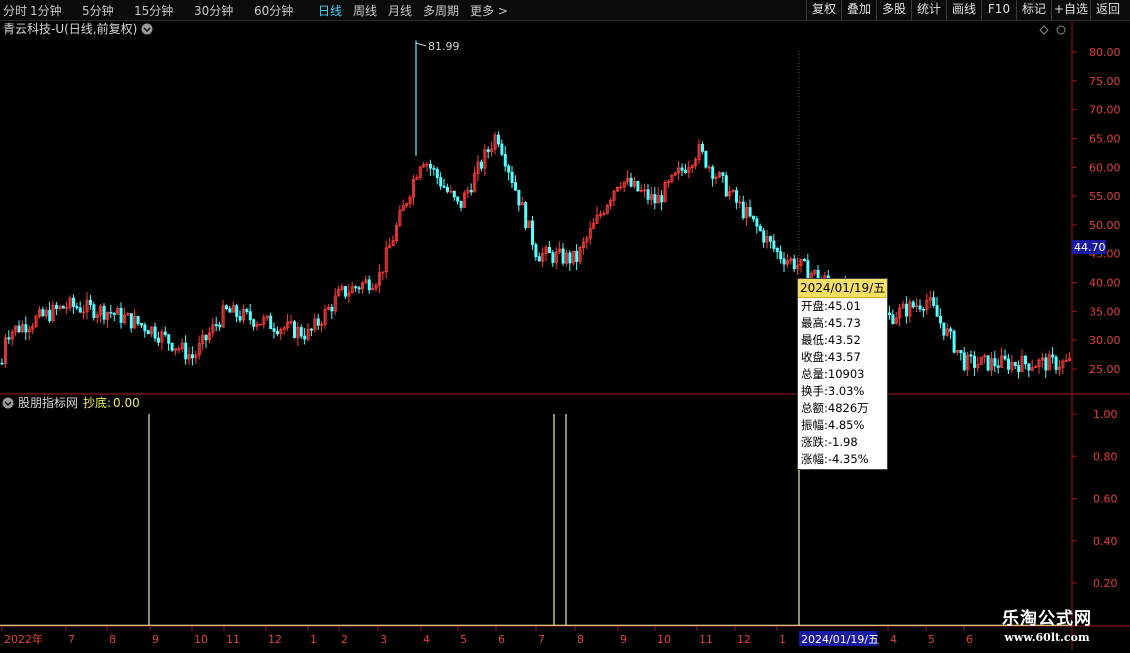  What do you see at coordinates (1070, 10) in the screenshot?
I see `add-watchlist-button: +自选` at bounding box center [1070, 10].